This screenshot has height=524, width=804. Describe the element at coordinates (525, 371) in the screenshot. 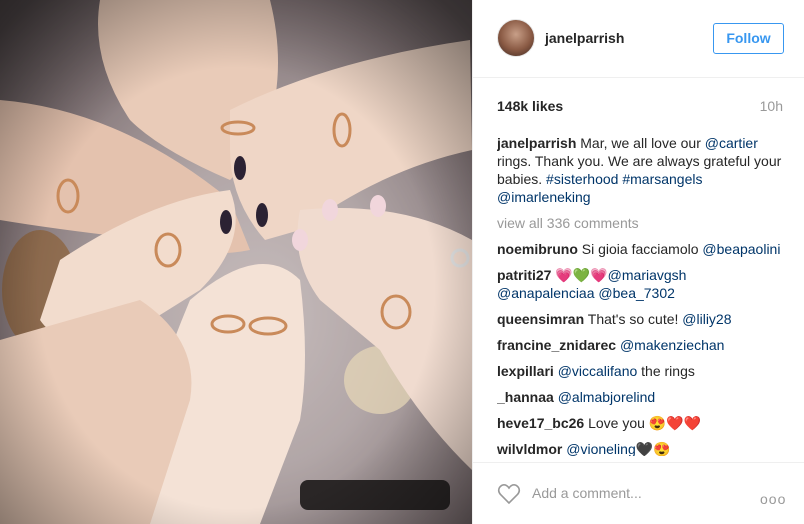

I see `comment-username: lexpillari` at that location.